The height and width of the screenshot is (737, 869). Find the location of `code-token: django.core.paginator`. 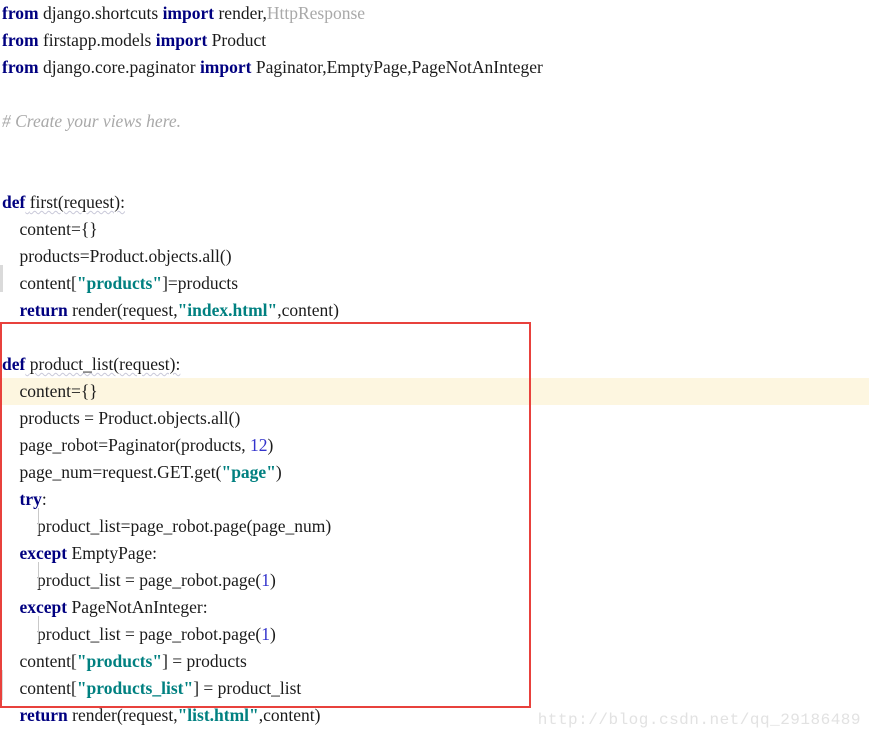

code-token: django.core.paginator is located at coordinates (119, 67).